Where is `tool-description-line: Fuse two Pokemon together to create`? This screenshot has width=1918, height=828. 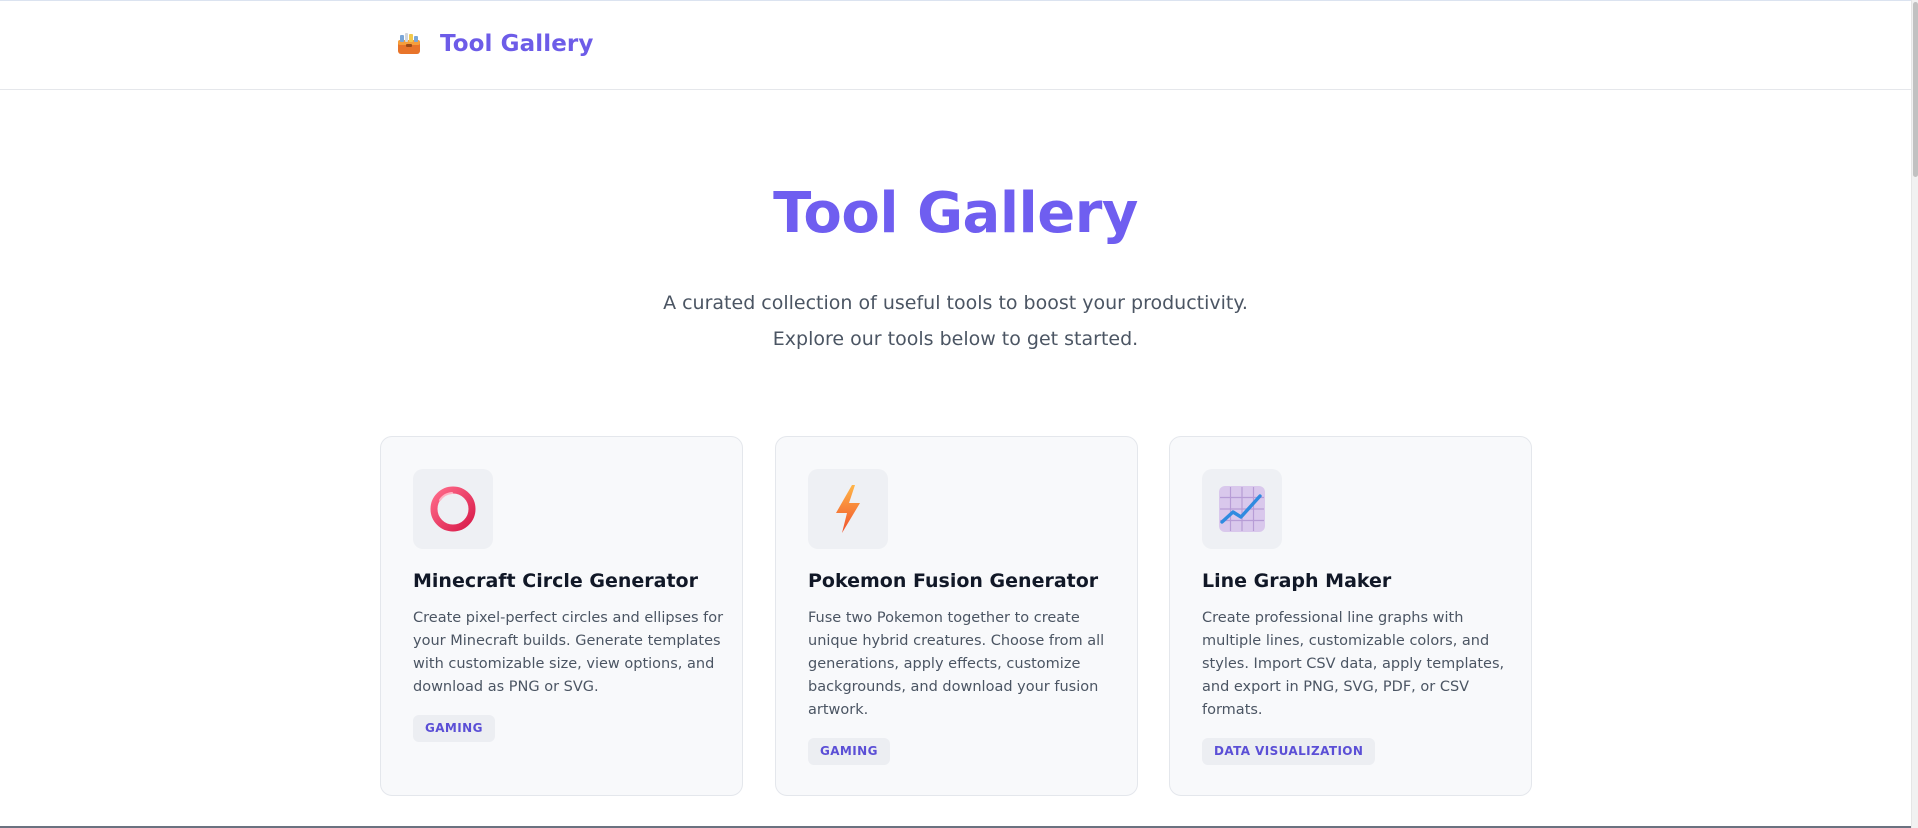
tool-description-line: Fuse two Pokemon together to create is located at coordinates (944, 618).